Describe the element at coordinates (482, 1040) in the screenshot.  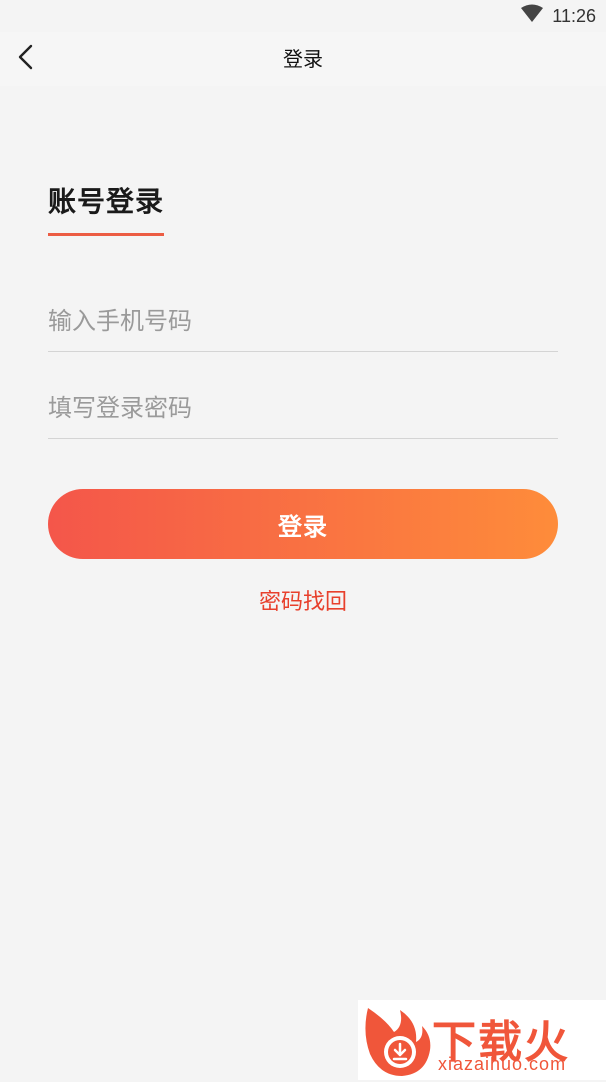
I see `watermark: 下载火 xiazaihuo.com` at that location.